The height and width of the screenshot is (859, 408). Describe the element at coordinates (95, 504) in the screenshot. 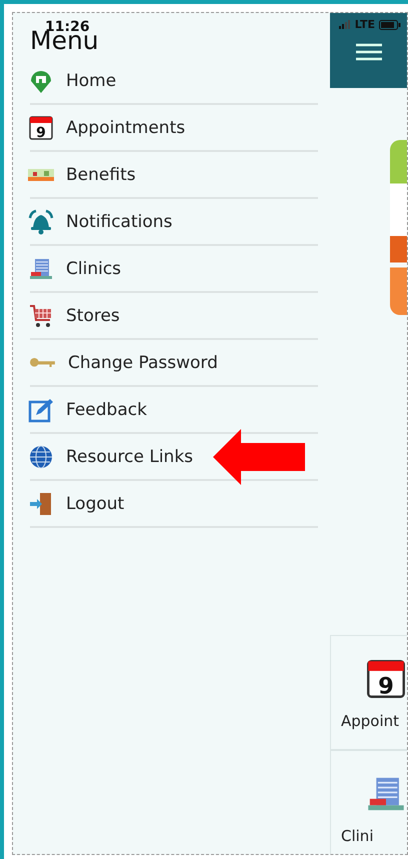

I see `menu-item: Logout` at that location.